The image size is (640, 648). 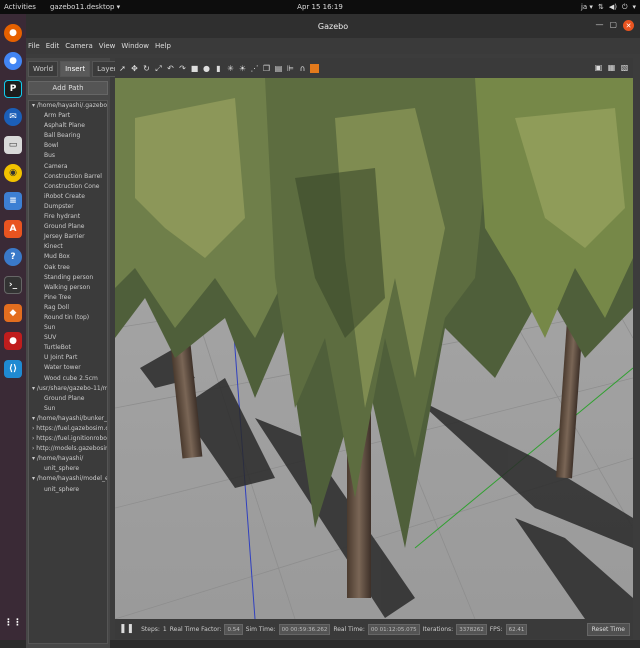 I want to click on screenshot-icon: ▣, so click(x=598, y=67).